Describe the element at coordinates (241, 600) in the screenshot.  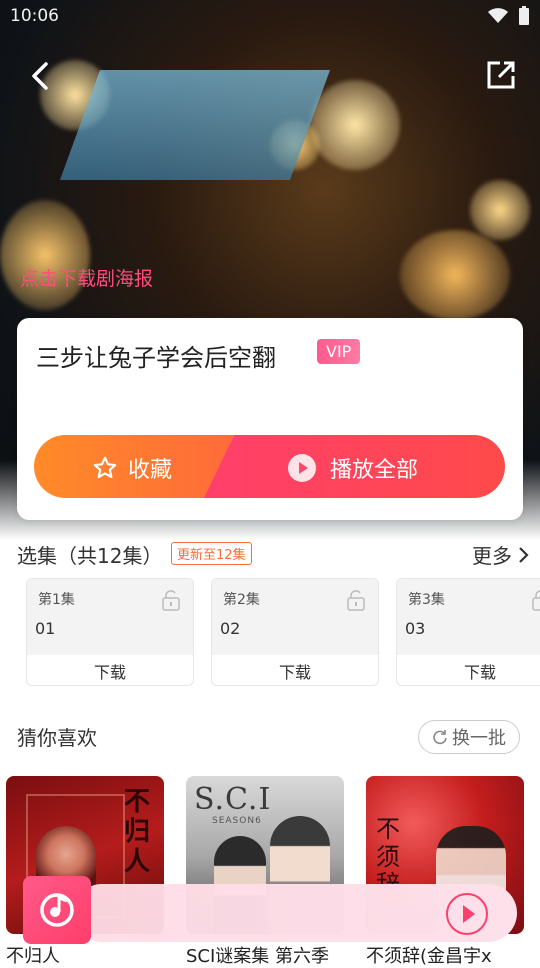
I see `episode-name: 第2集` at that location.